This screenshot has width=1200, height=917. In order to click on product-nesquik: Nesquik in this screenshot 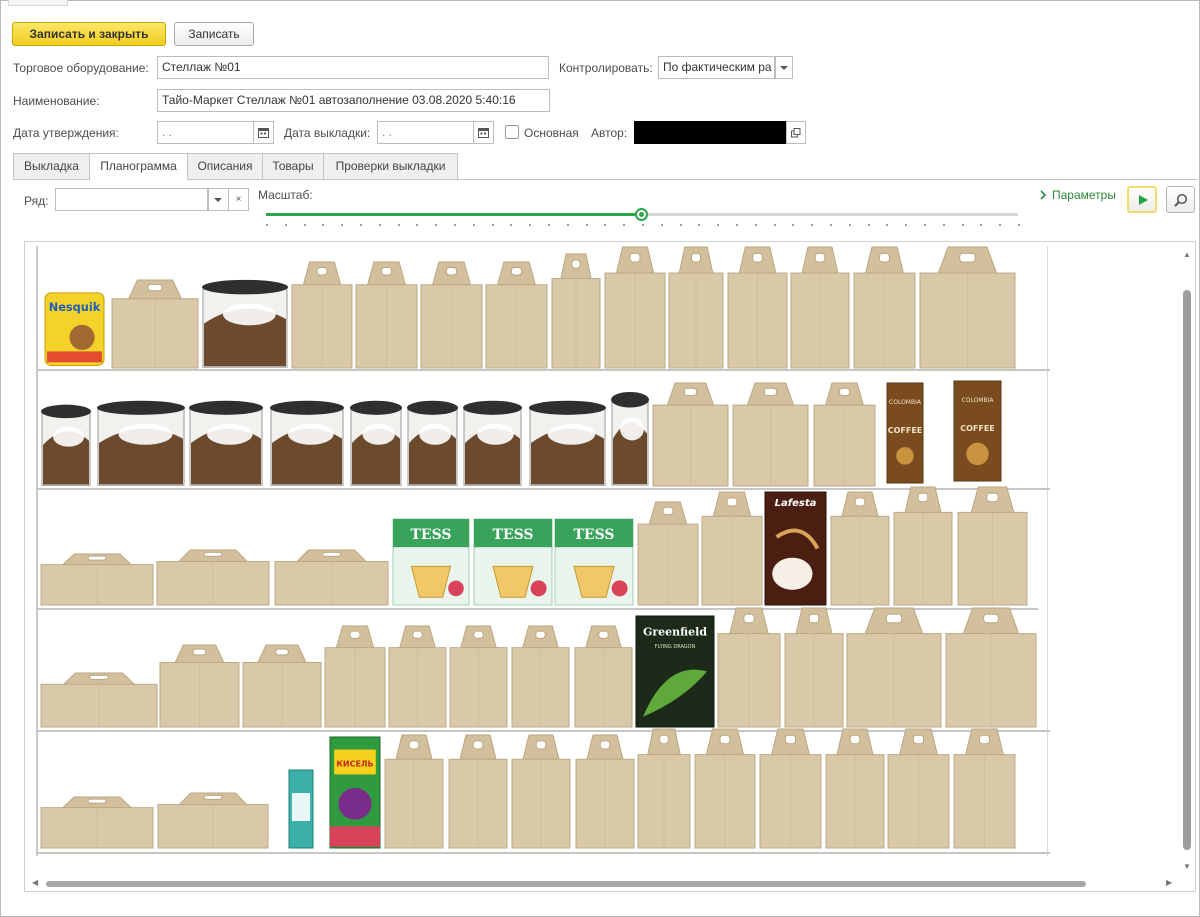, I will do `click(74, 328)`.